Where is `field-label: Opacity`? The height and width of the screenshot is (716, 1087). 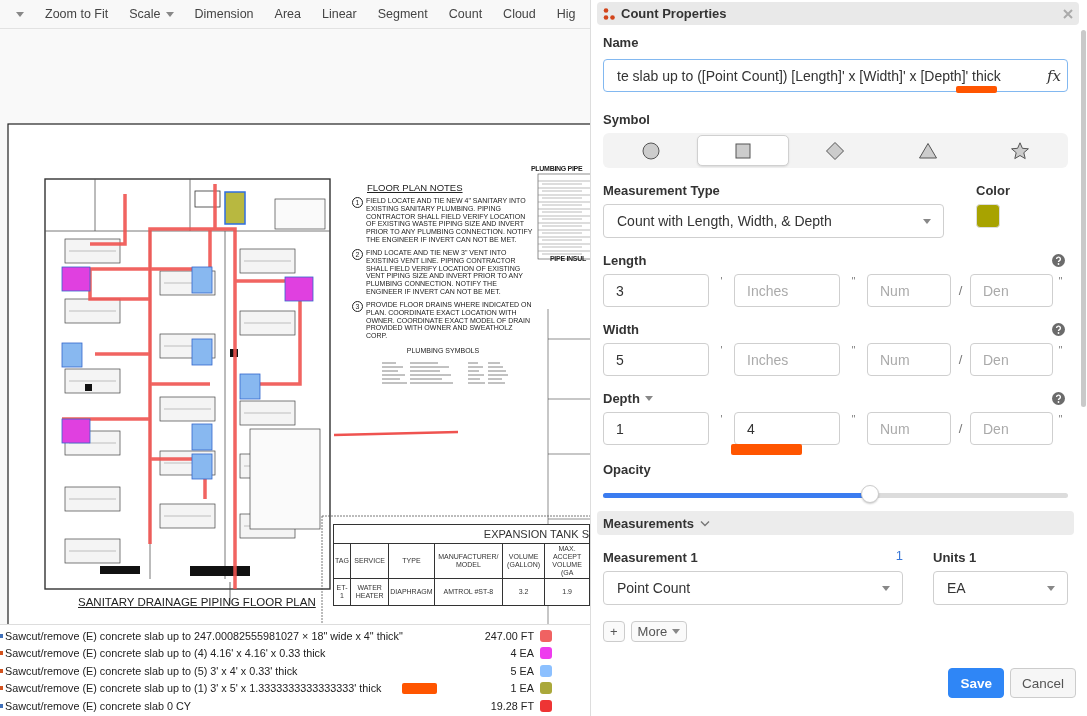
field-label: Opacity is located at coordinates (627, 469).